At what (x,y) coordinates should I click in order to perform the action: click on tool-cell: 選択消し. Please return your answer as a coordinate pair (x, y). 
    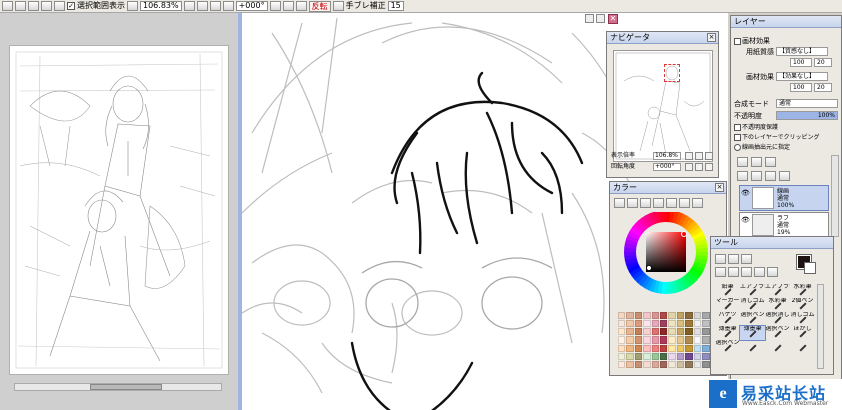
    Looking at the image, I should click on (777, 319).